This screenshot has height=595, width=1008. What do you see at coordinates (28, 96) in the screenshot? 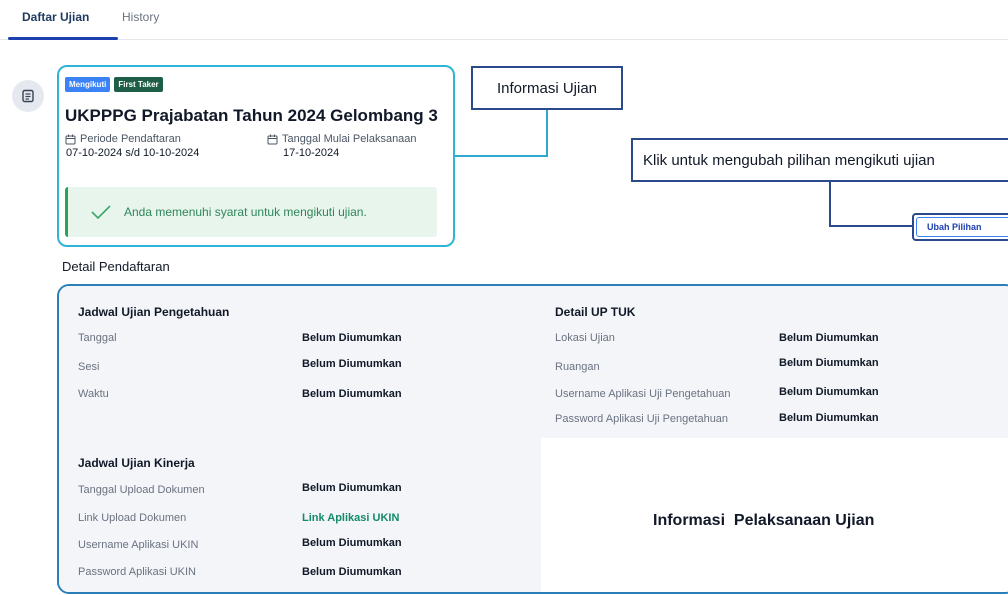
I see `document-icon` at bounding box center [28, 96].